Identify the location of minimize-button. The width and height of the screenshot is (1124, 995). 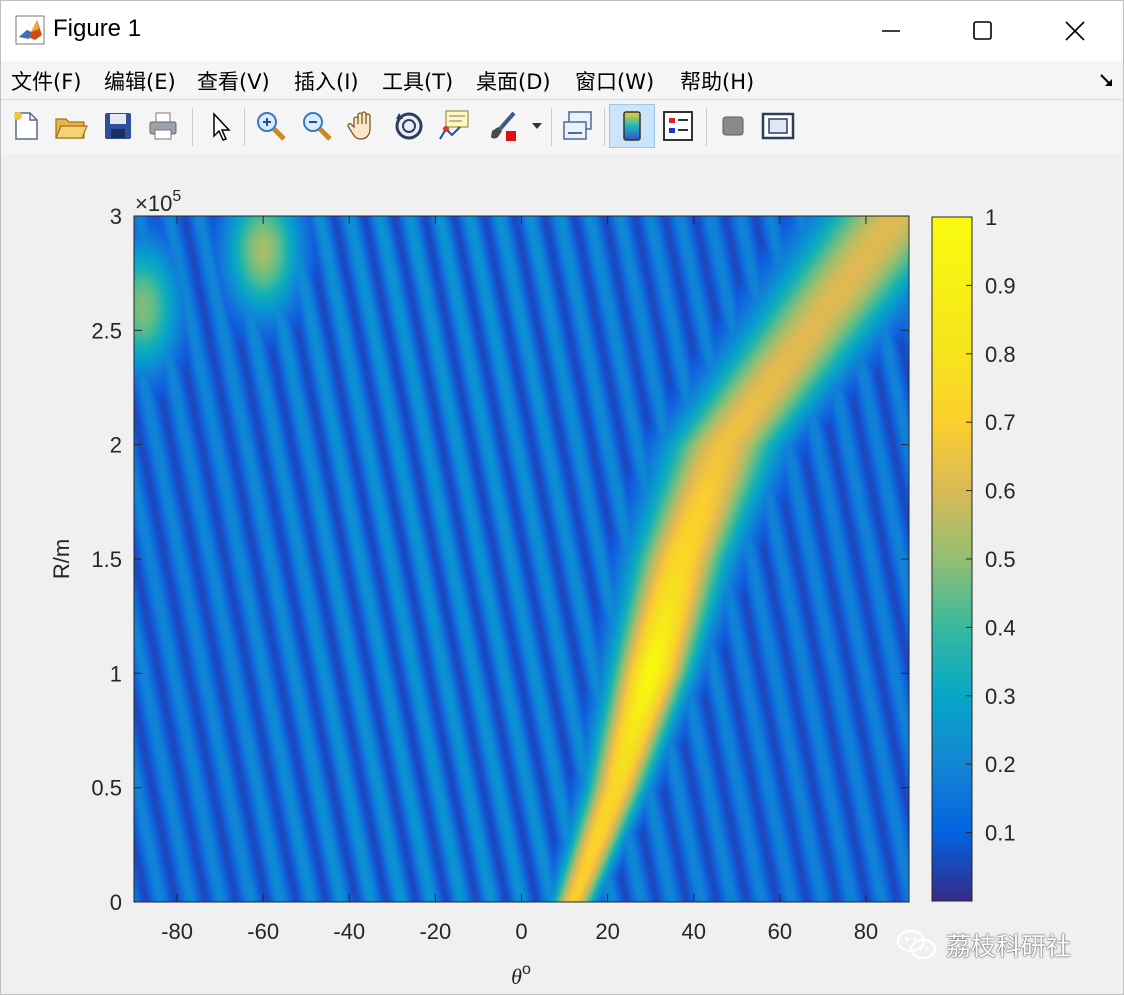
(891, 31).